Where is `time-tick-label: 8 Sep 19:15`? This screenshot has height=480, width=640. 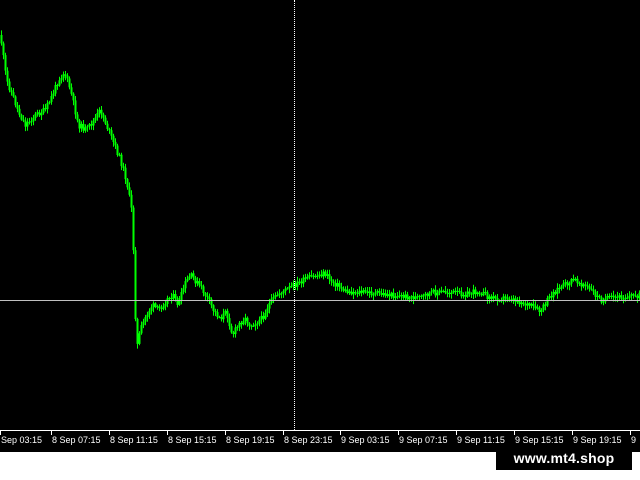
time-tick-label: 8 Sep 19:15 is located at coordinates (250, 440).